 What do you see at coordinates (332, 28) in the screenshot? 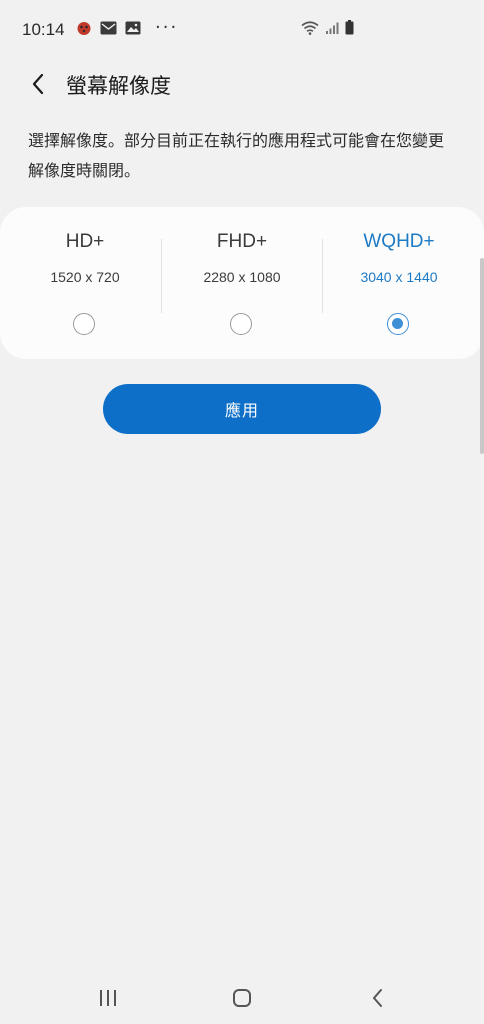
I see `signal-icon` at bounding box center [332, 28].